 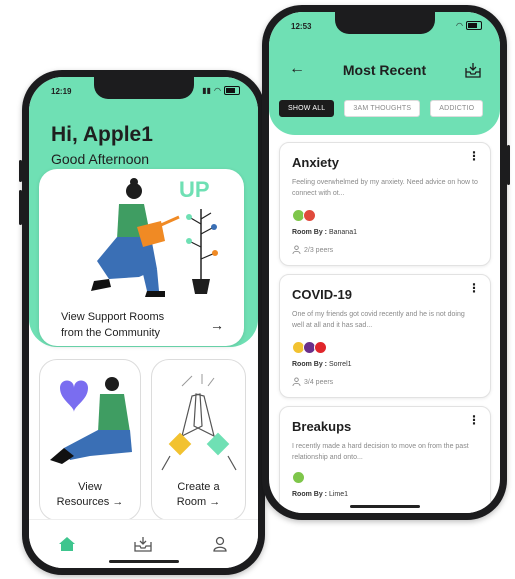 I want to click on view-resources-card: View Resources →, so click(x=90, y=440).